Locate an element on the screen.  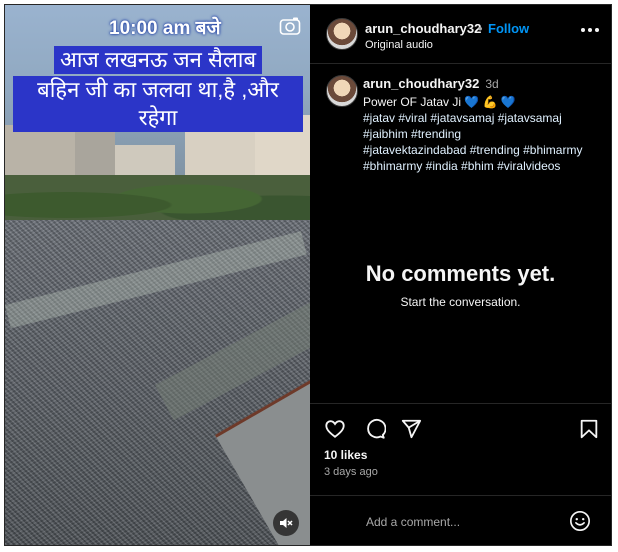
emoji-icon is located at coordinates (580, 521).